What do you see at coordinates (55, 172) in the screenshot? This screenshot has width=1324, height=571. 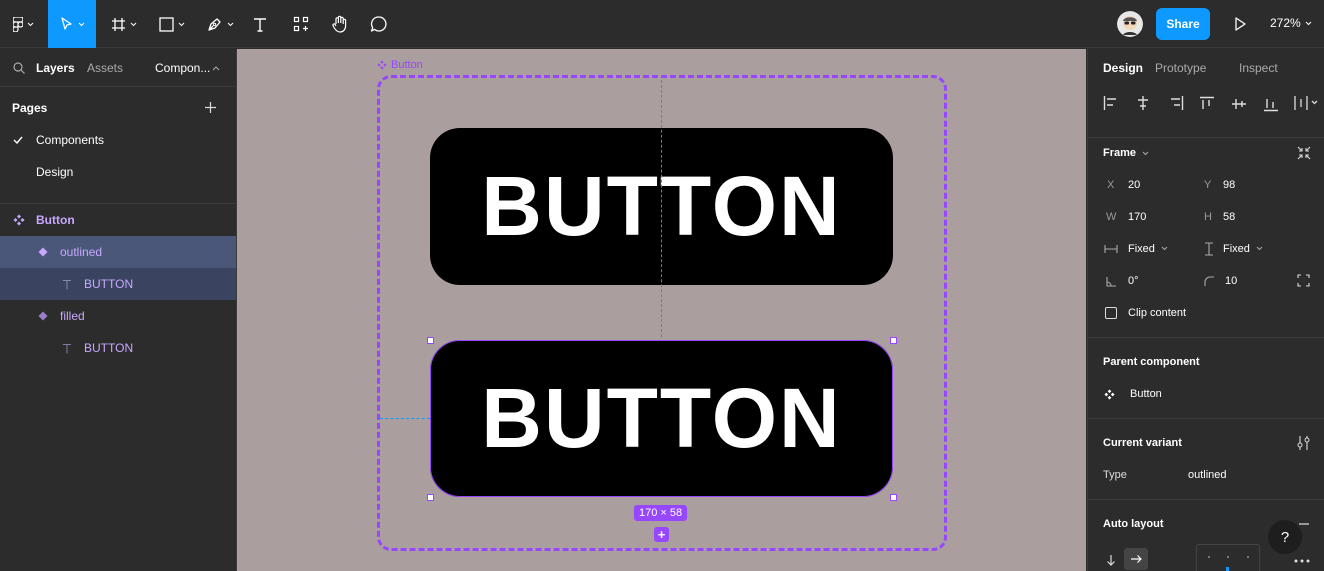 I see `page-label: Design` at bounding box center [55, 172].